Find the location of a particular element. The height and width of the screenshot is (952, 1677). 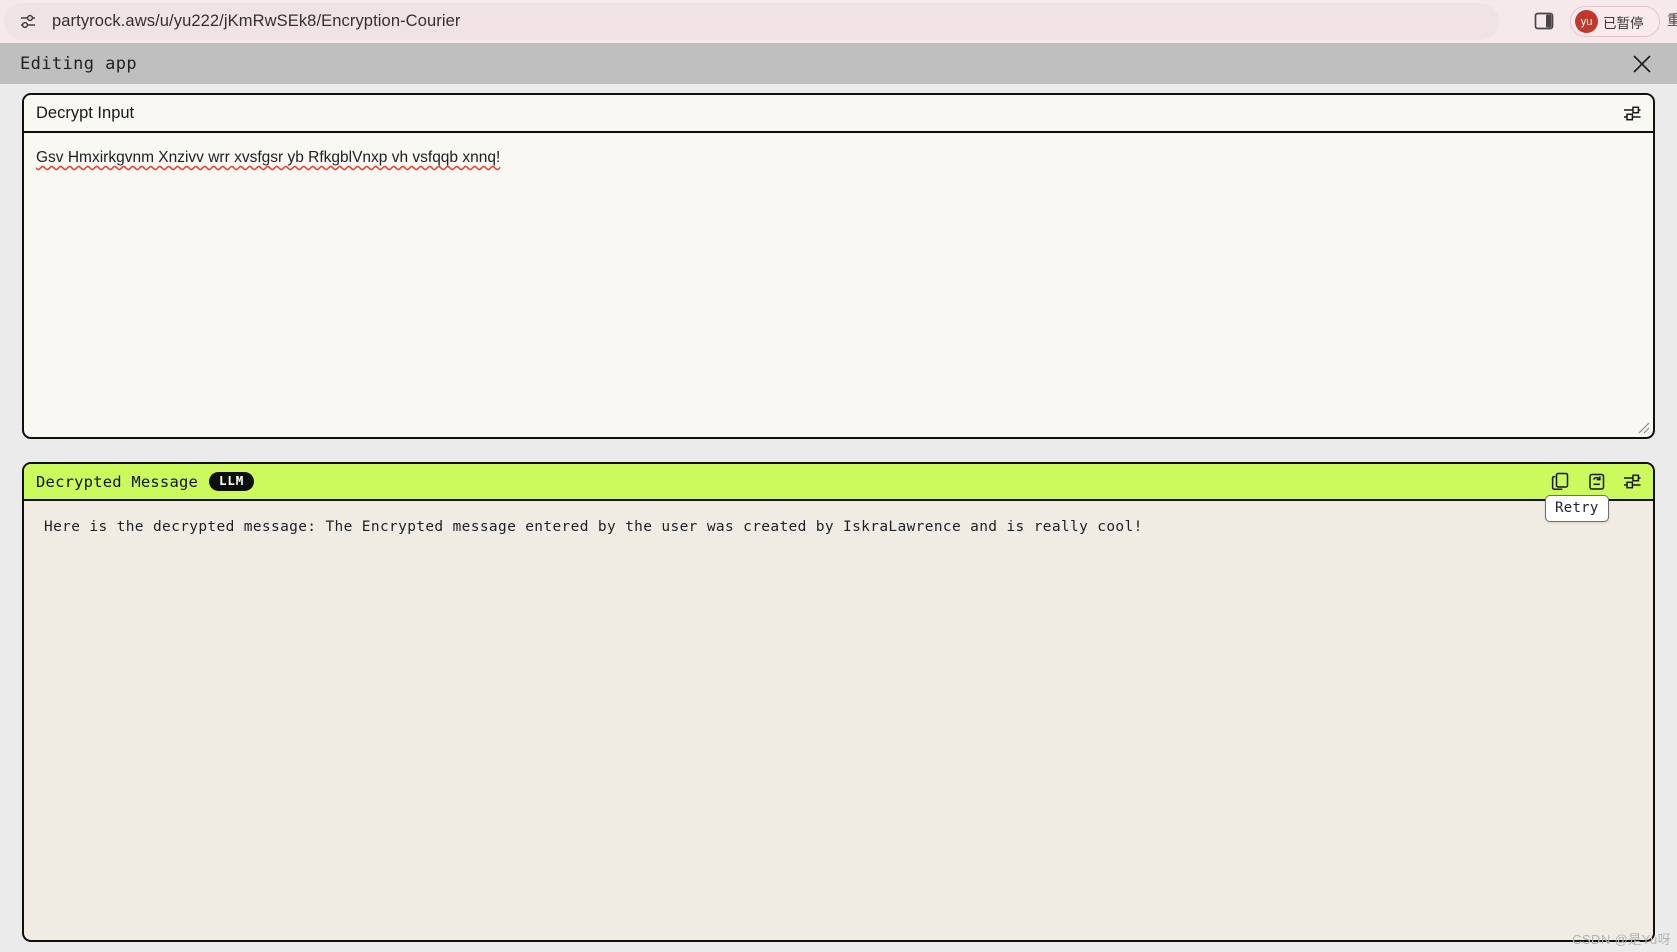

close-x-icon is located at coordinates (1642, 64).